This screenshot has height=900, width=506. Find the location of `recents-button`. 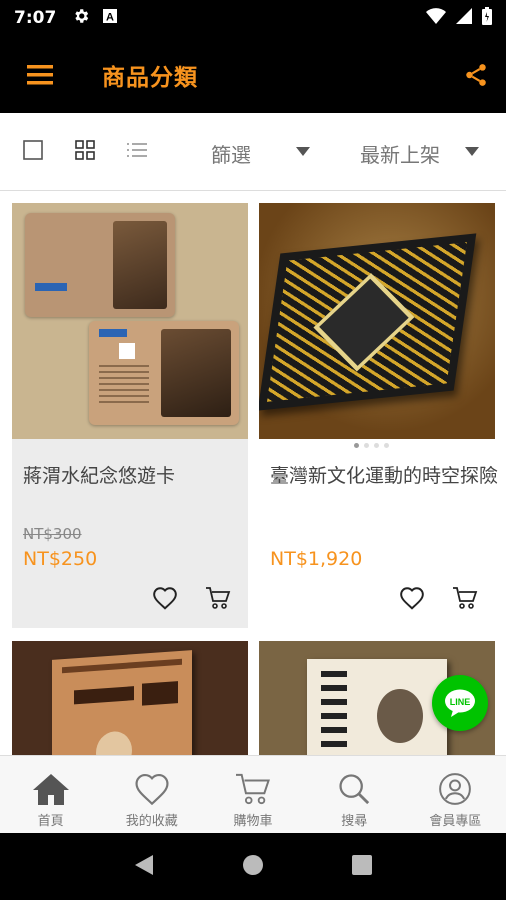

recents-button is located at coordinates (362, 867).